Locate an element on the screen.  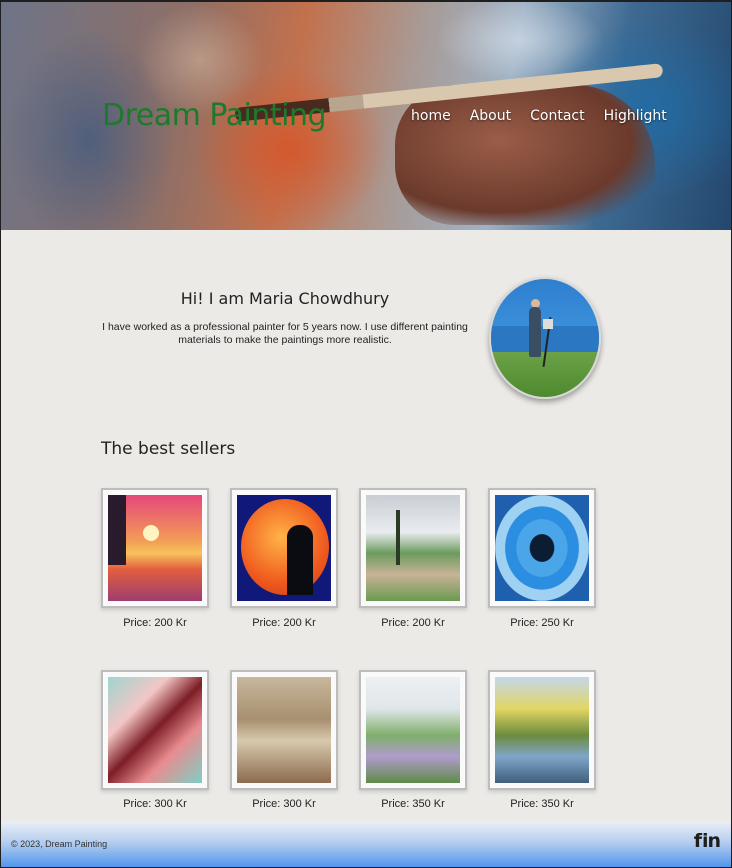
footer: © 2023, Dream Painting f in is located at coordinates (366, 845).